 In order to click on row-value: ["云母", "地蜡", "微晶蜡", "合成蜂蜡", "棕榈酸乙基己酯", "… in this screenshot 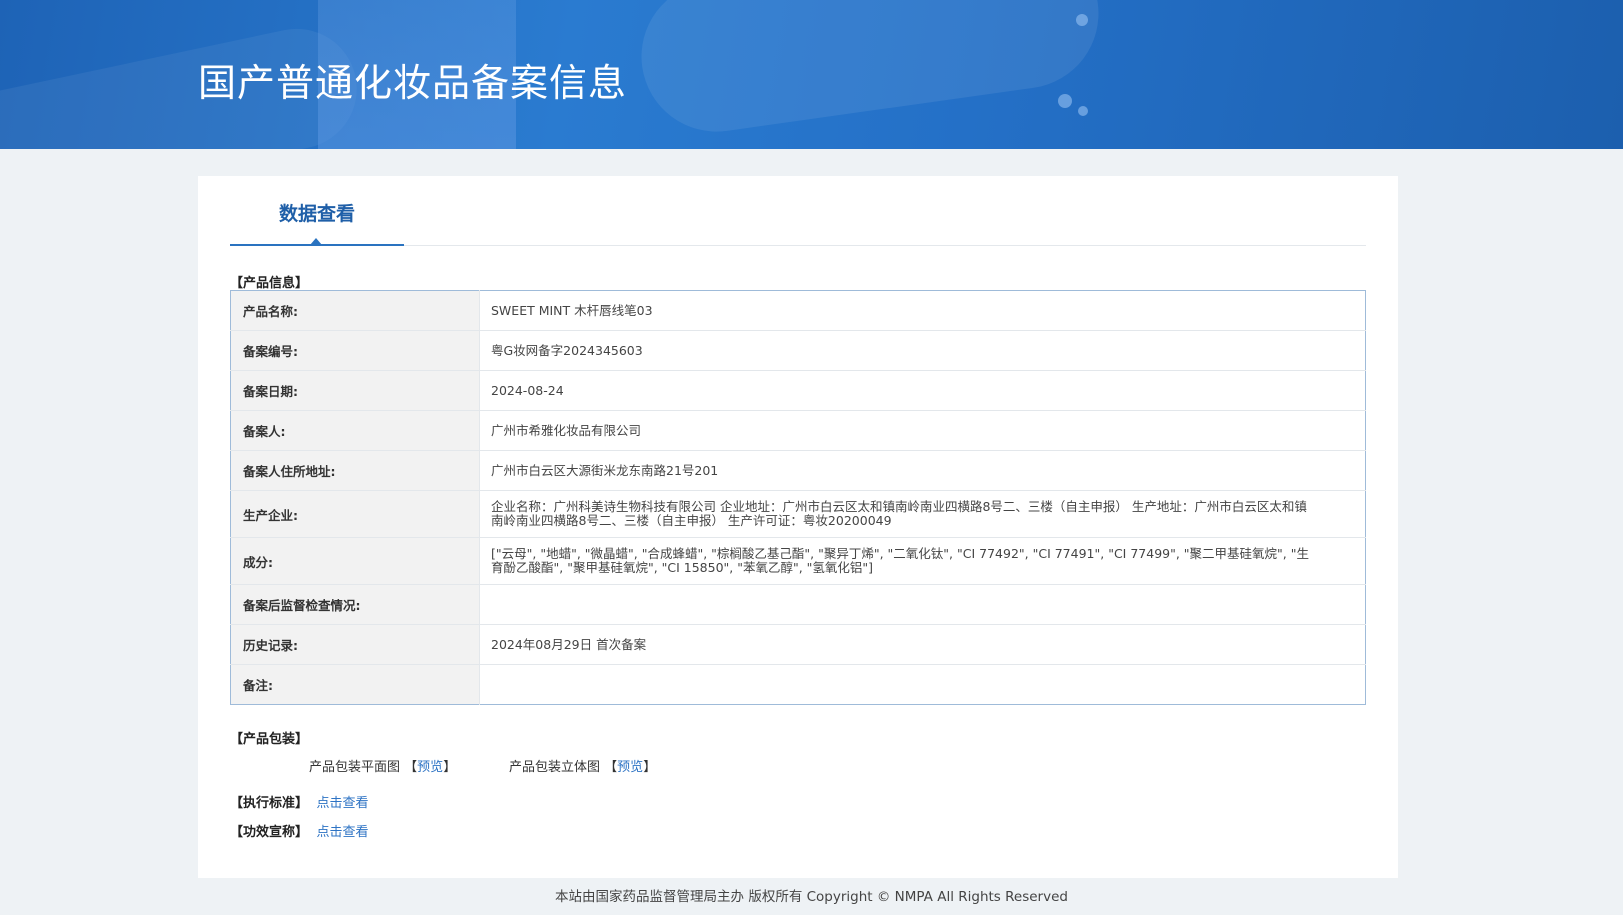, I will do `click(922, 561)`.